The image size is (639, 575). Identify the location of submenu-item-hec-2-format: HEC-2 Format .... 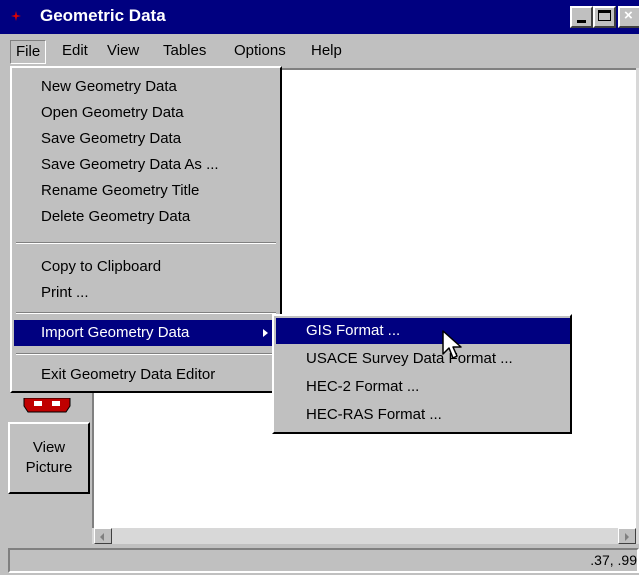
(423, 387).